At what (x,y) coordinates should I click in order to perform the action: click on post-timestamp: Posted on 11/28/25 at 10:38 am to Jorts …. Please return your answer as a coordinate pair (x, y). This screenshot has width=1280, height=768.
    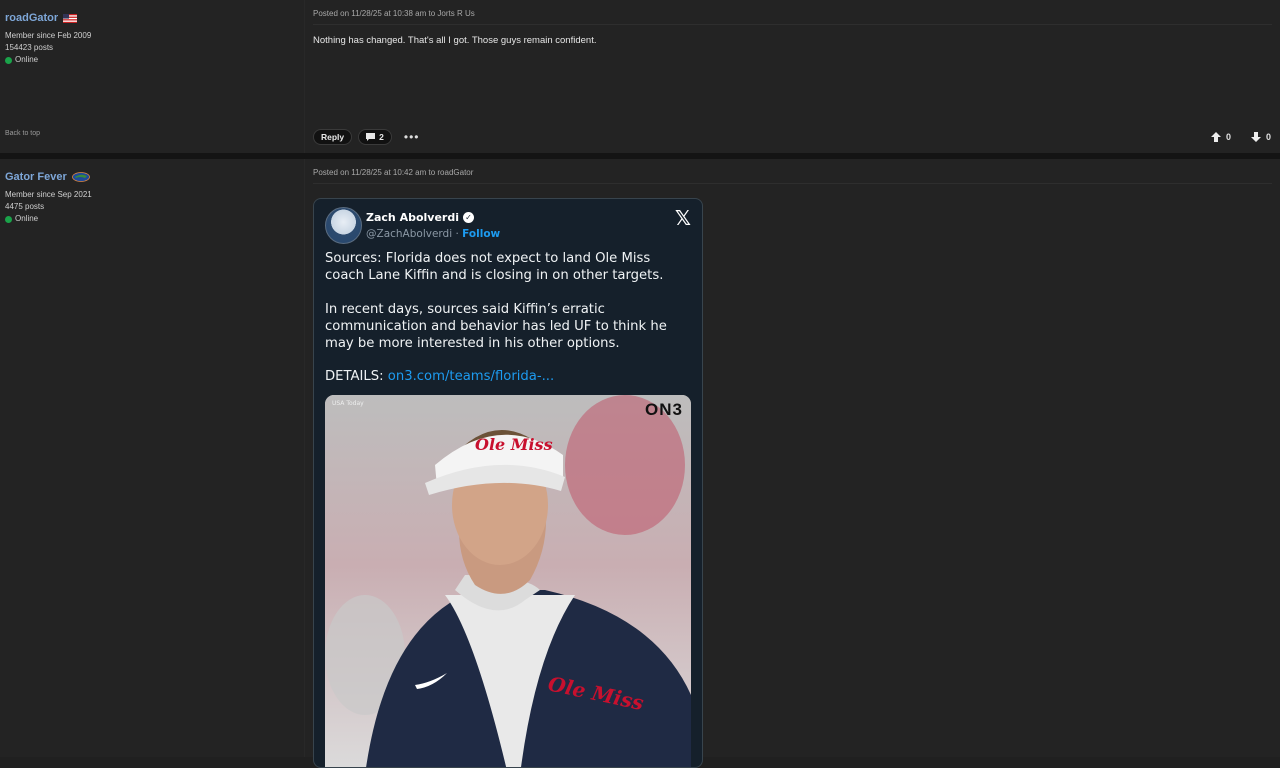
    Looking at the image, I should click on (792, 12).